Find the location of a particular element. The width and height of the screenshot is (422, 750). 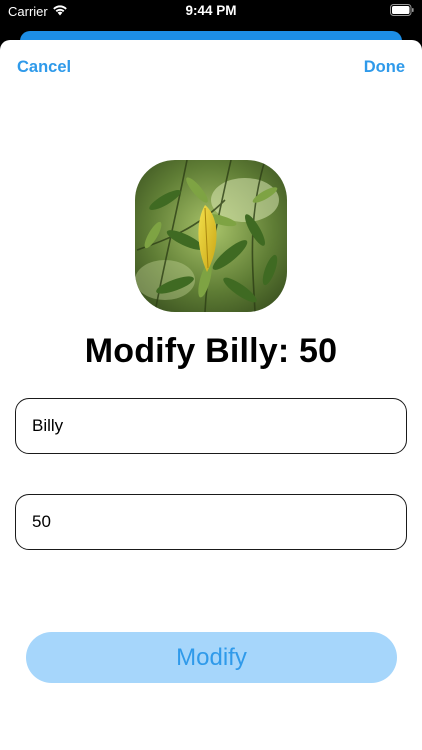

status-time: 9:44 PM is located at coordinates (211, 10).